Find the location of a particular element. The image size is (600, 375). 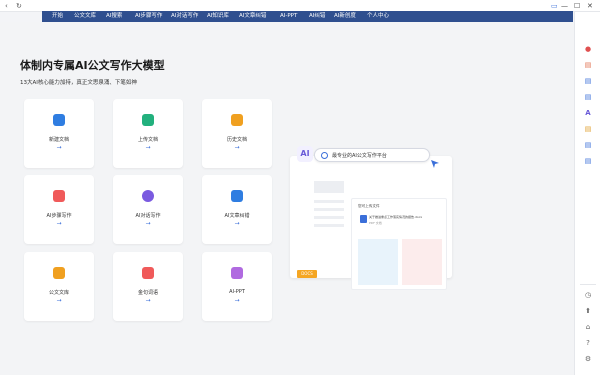

upload-preview-card: 您可上传文件 关于推进重点工作落实情况的报告.docx PDF 文档 is located at coordinates (399, 244).